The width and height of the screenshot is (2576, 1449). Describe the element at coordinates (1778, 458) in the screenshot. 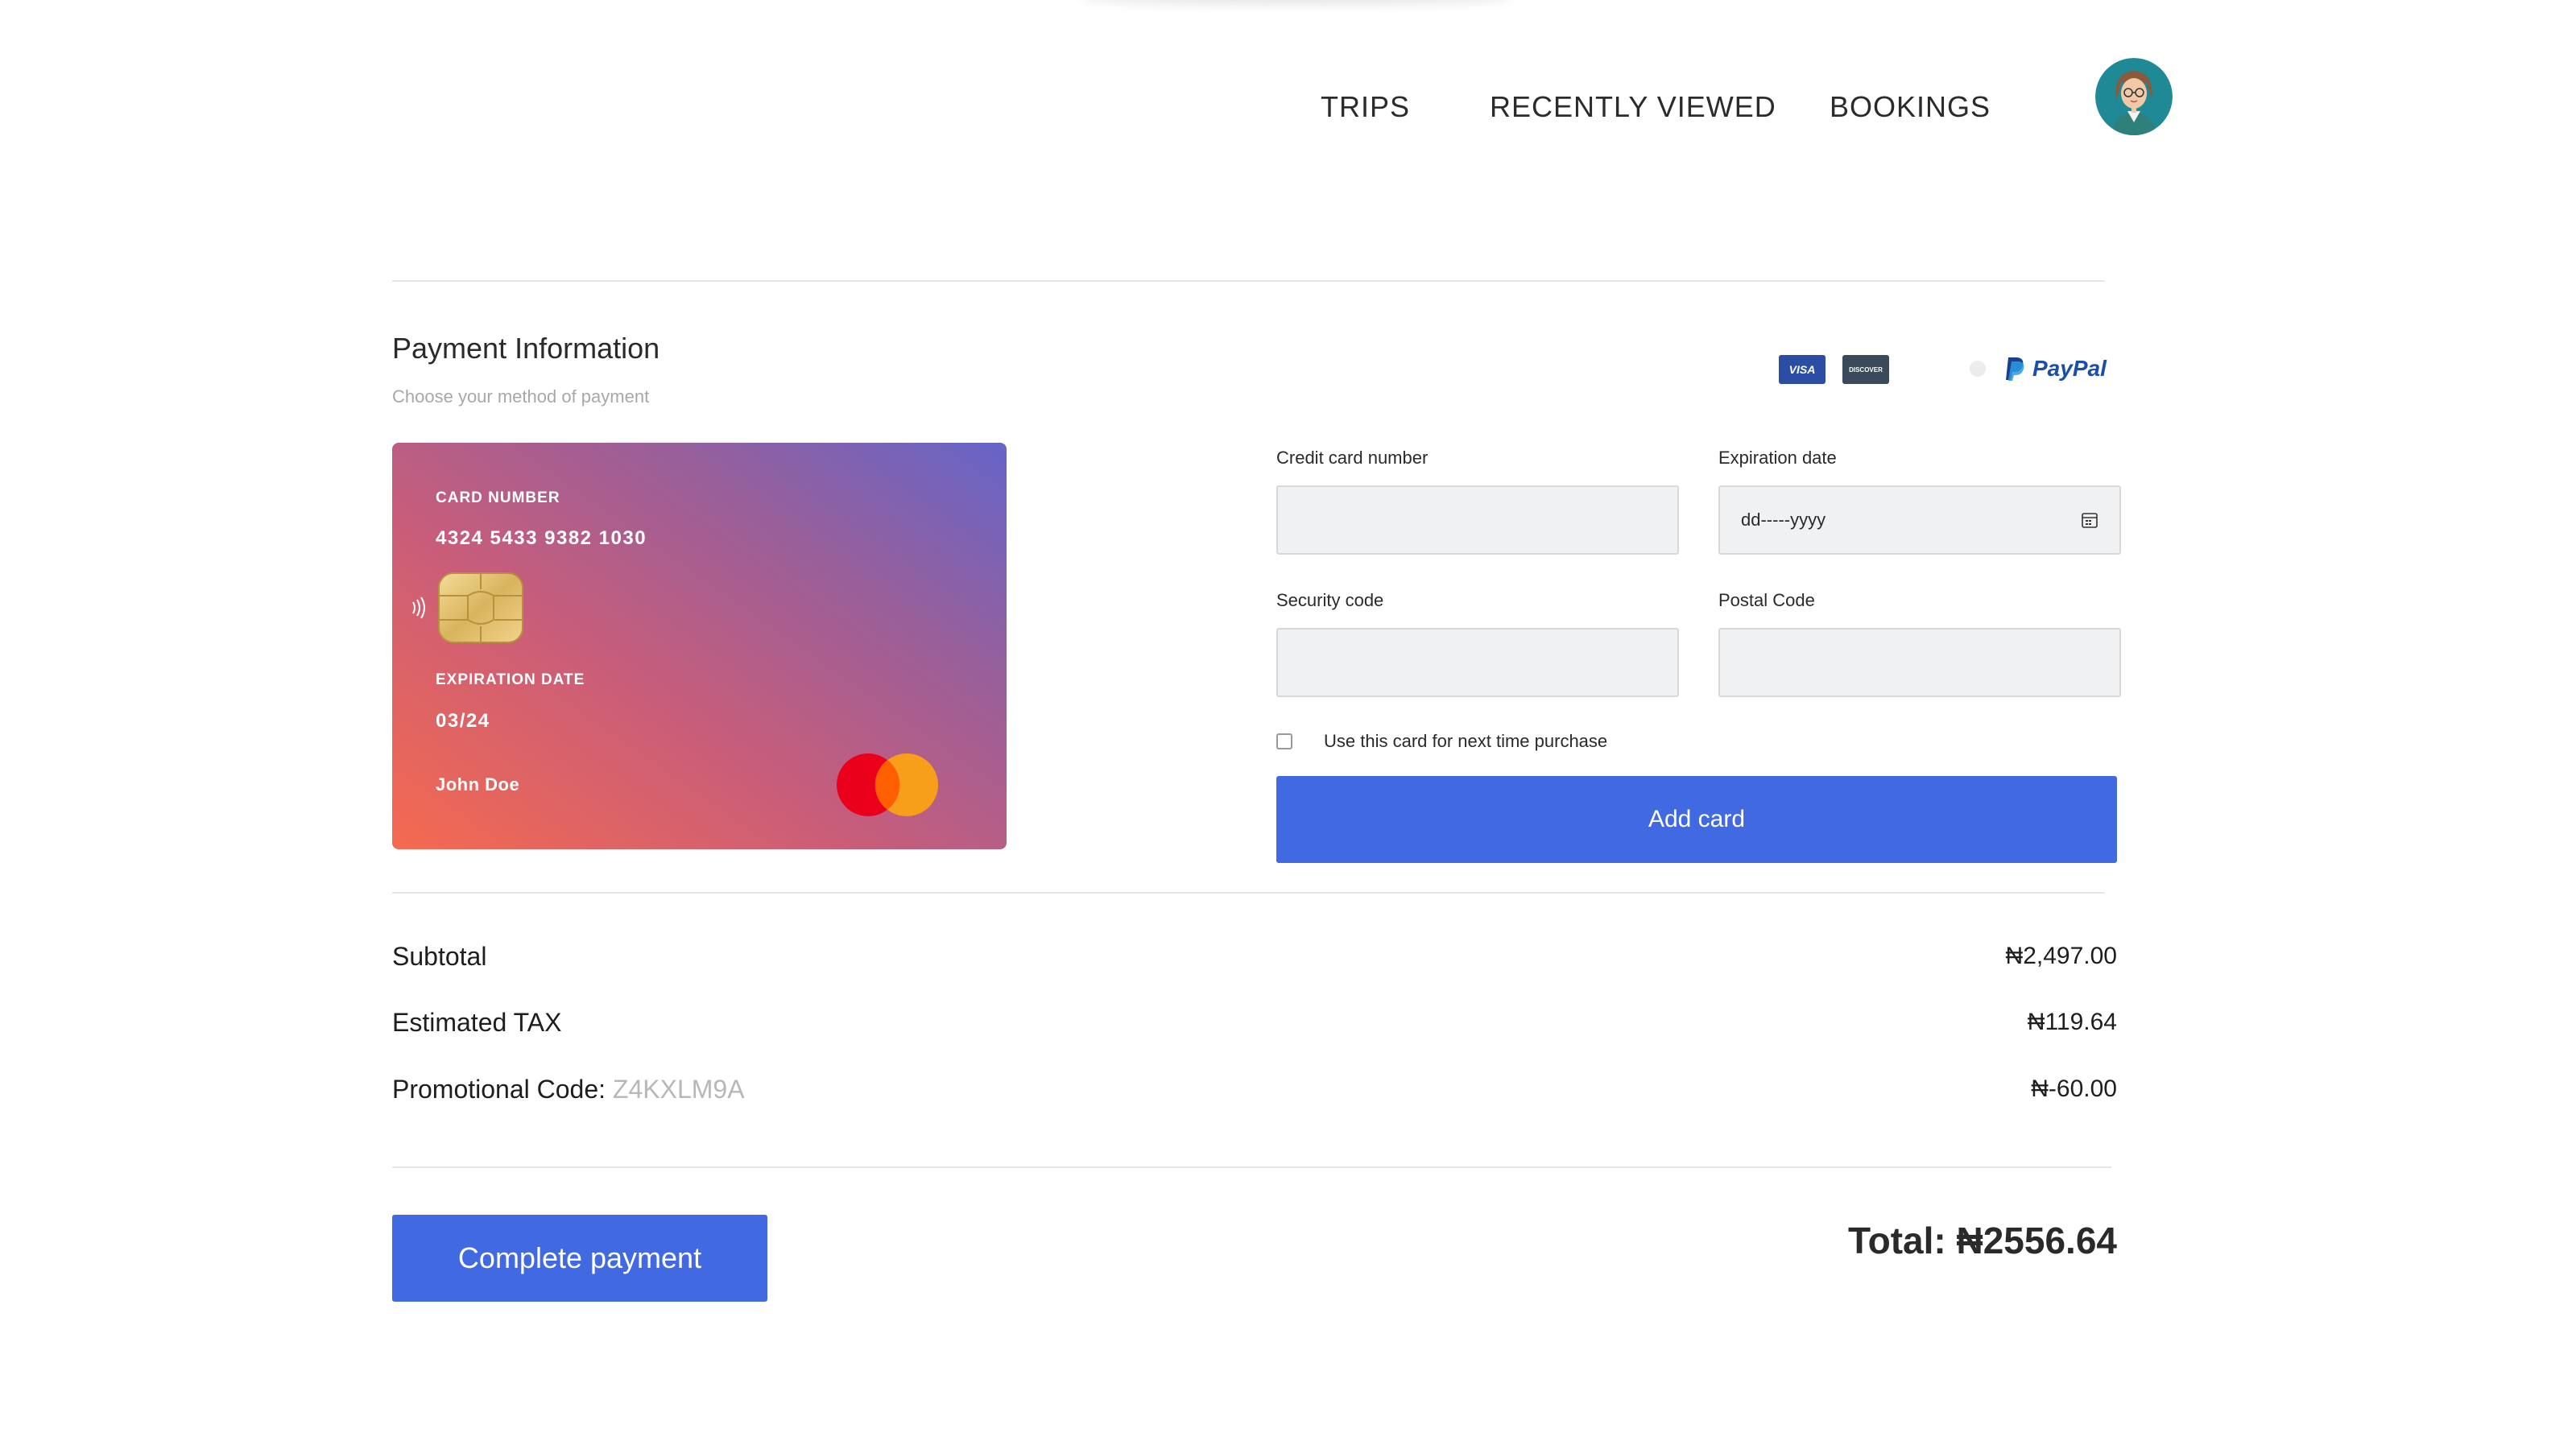

I see `expiration-date-label: Expiration date` at that location.